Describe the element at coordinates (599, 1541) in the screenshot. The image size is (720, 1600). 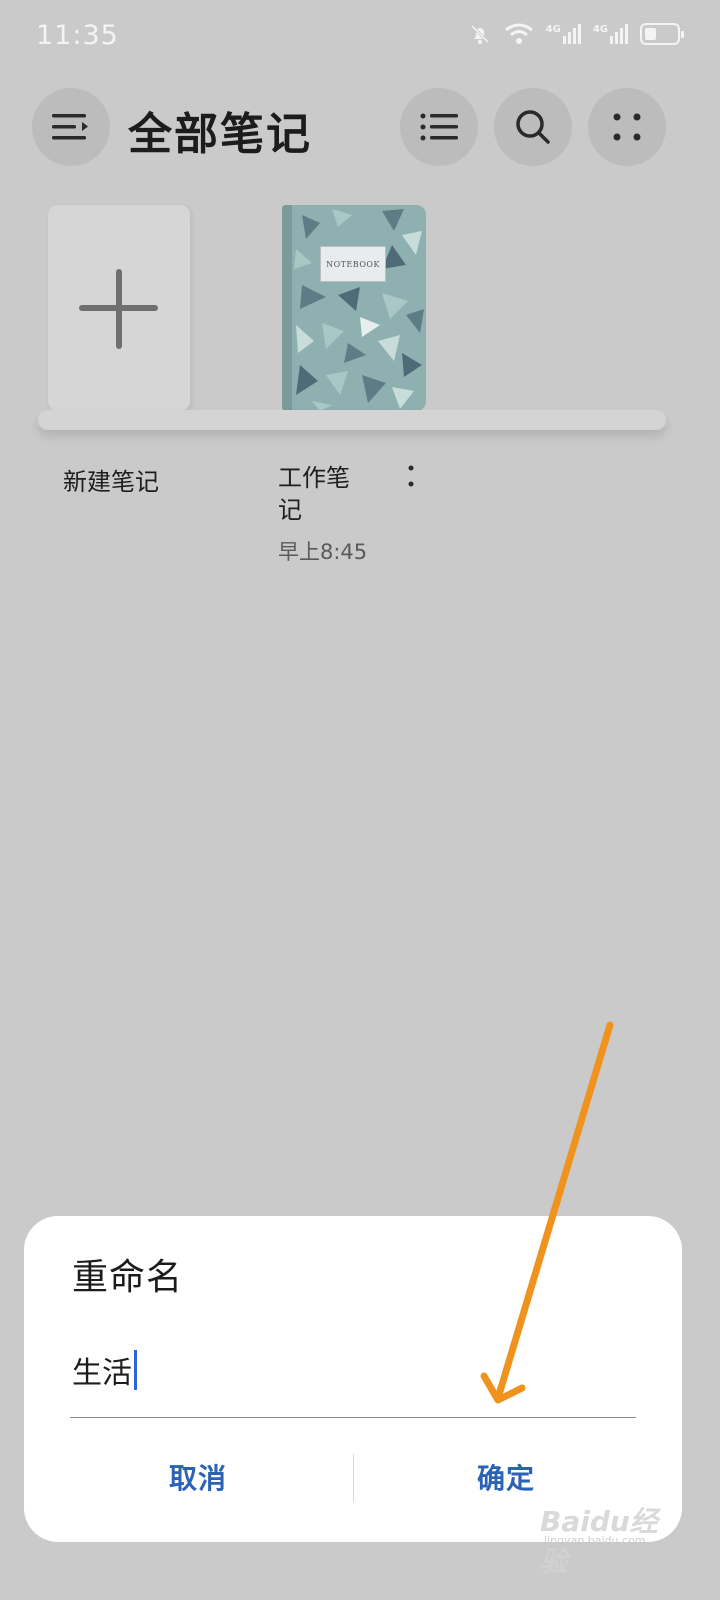
I see `watermark: Baidu经验 jingyan.baidu.com` at that location.